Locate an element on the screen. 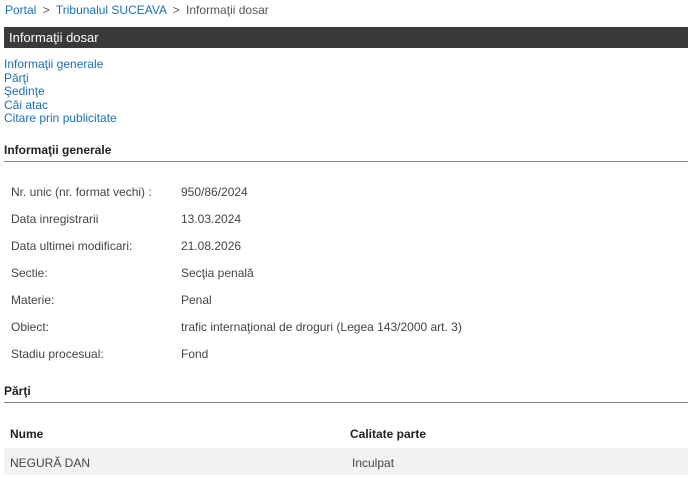 Image resolution: width=700 pixels, height=479 pixels. info-label: Materie: is located at coordinates (33, 300).